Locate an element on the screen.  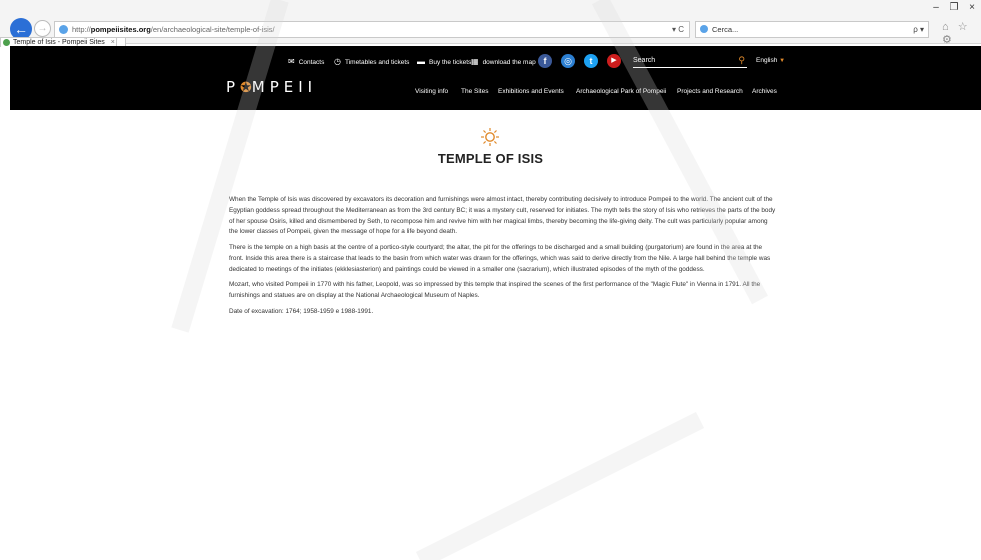
buy-tickets-link: ▬ Buy the tickets is located at coordinates (444, 61).